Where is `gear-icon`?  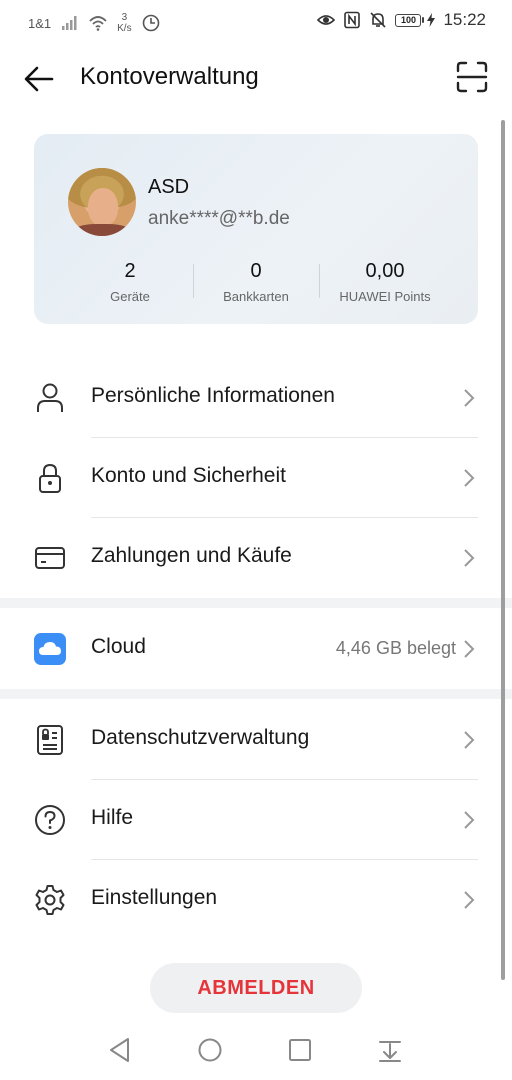
gear-icon is located at coordinates (50, 900).